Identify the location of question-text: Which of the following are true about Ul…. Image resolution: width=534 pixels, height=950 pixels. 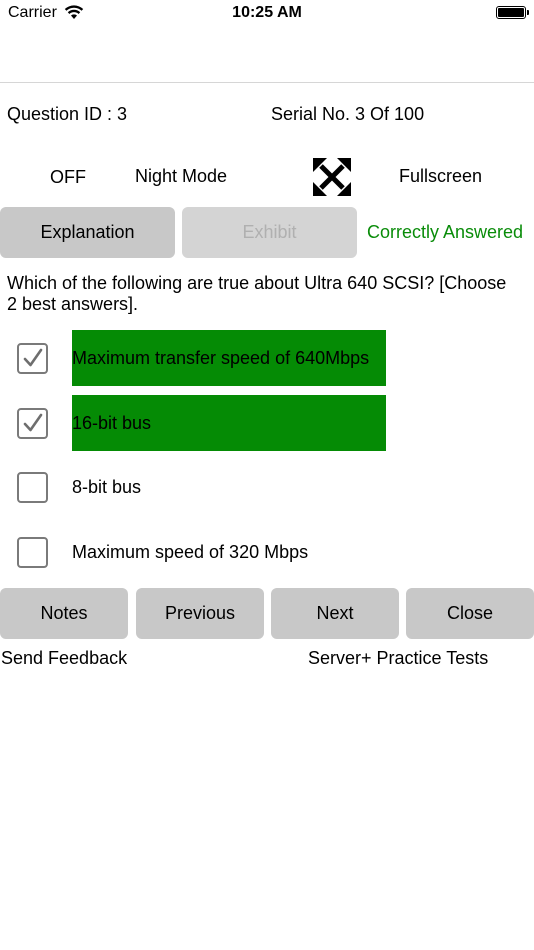
(257, 293).